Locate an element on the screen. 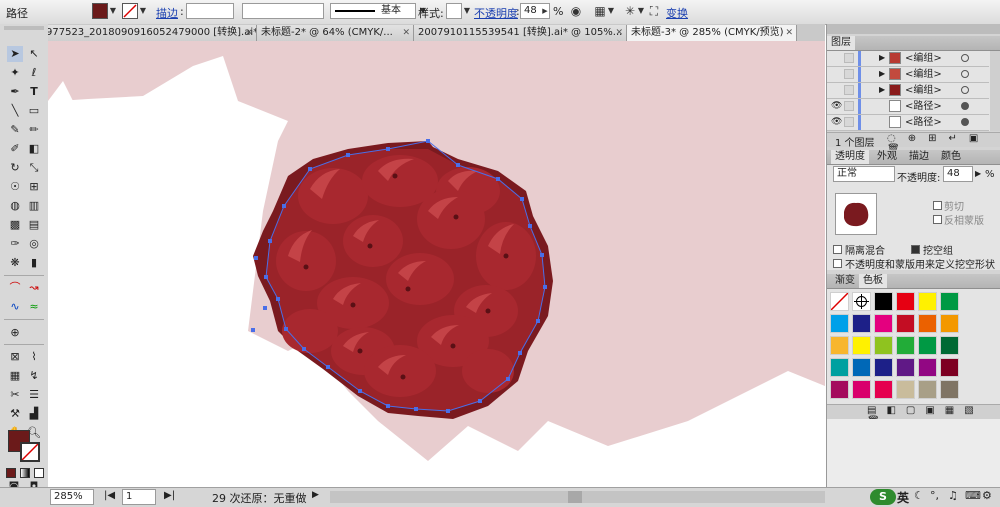 This screenshot has height=507, width=1000. rotate-tool-icon: ↻ is located at coordinates (15, 168).